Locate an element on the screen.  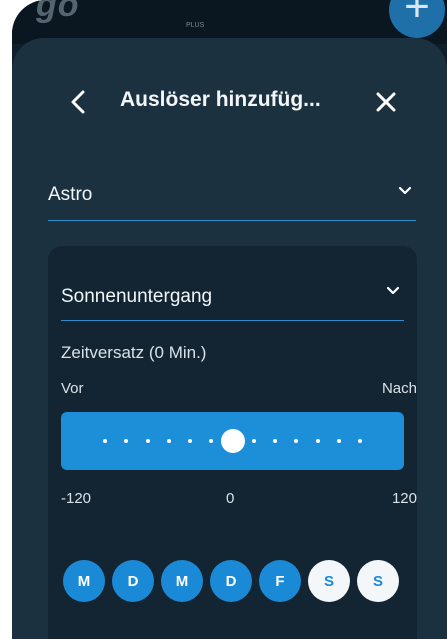
app-logo: go is located at coordinates (58, 12).